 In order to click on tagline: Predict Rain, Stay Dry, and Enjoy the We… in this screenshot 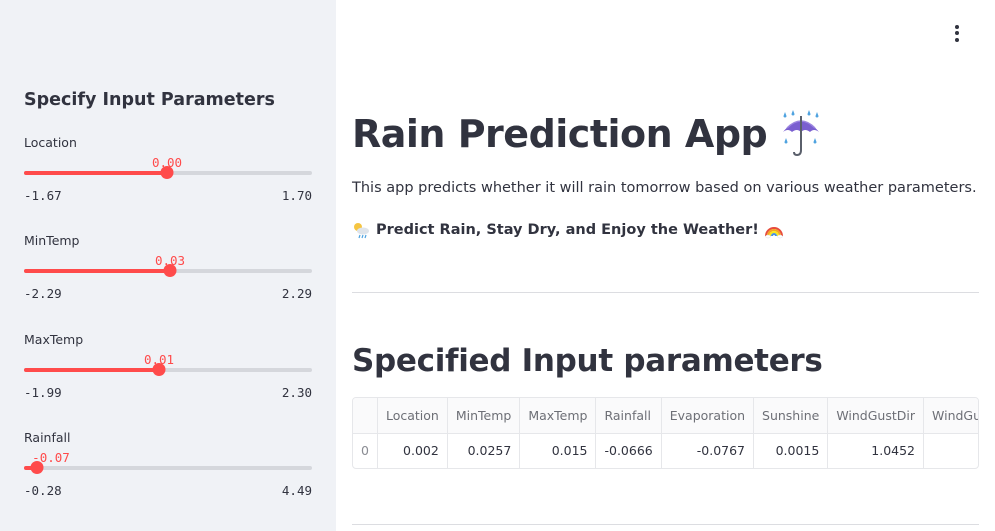, I will do `click(567, 230)`.